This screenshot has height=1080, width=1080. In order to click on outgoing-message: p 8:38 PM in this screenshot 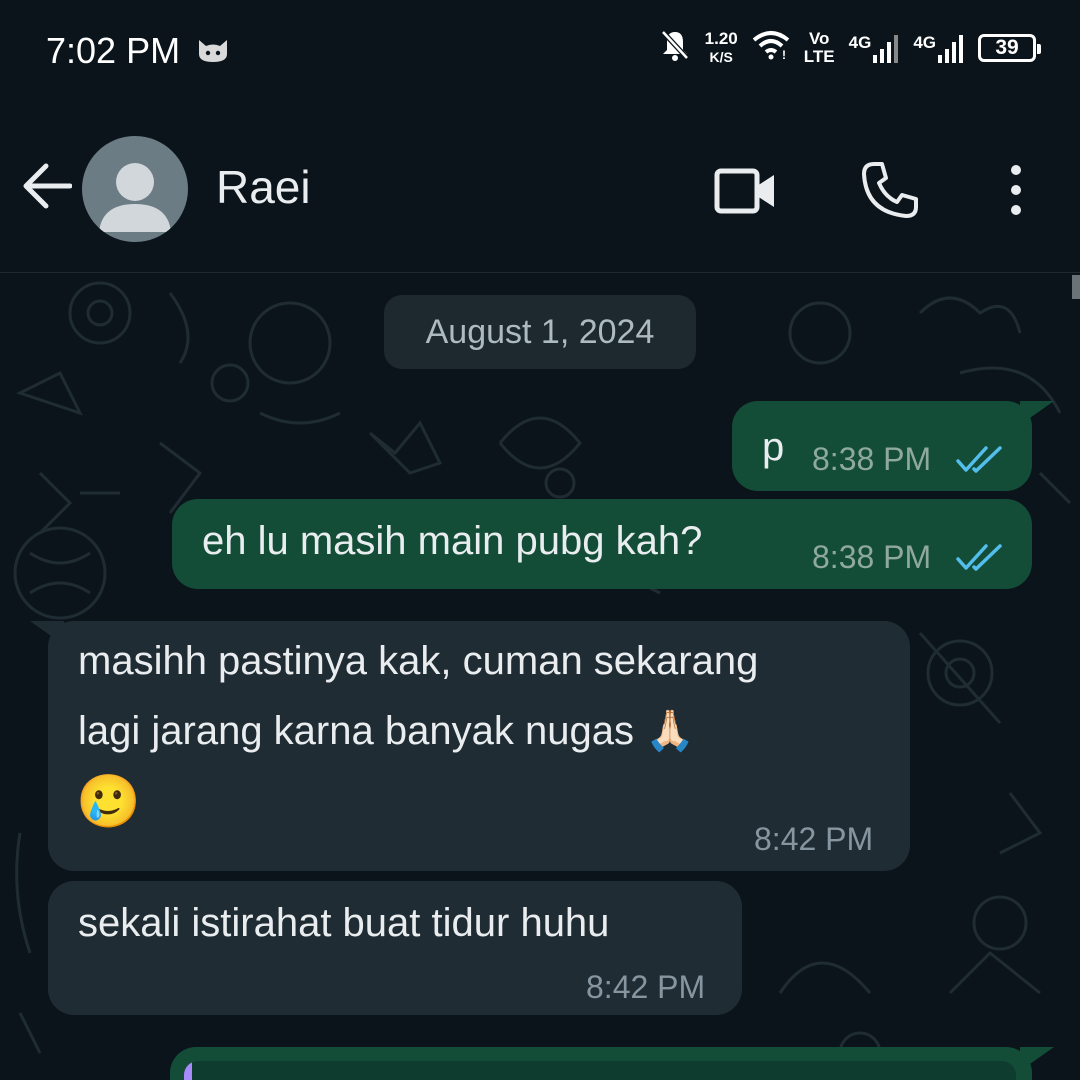, I will do `click(882, 446)`.